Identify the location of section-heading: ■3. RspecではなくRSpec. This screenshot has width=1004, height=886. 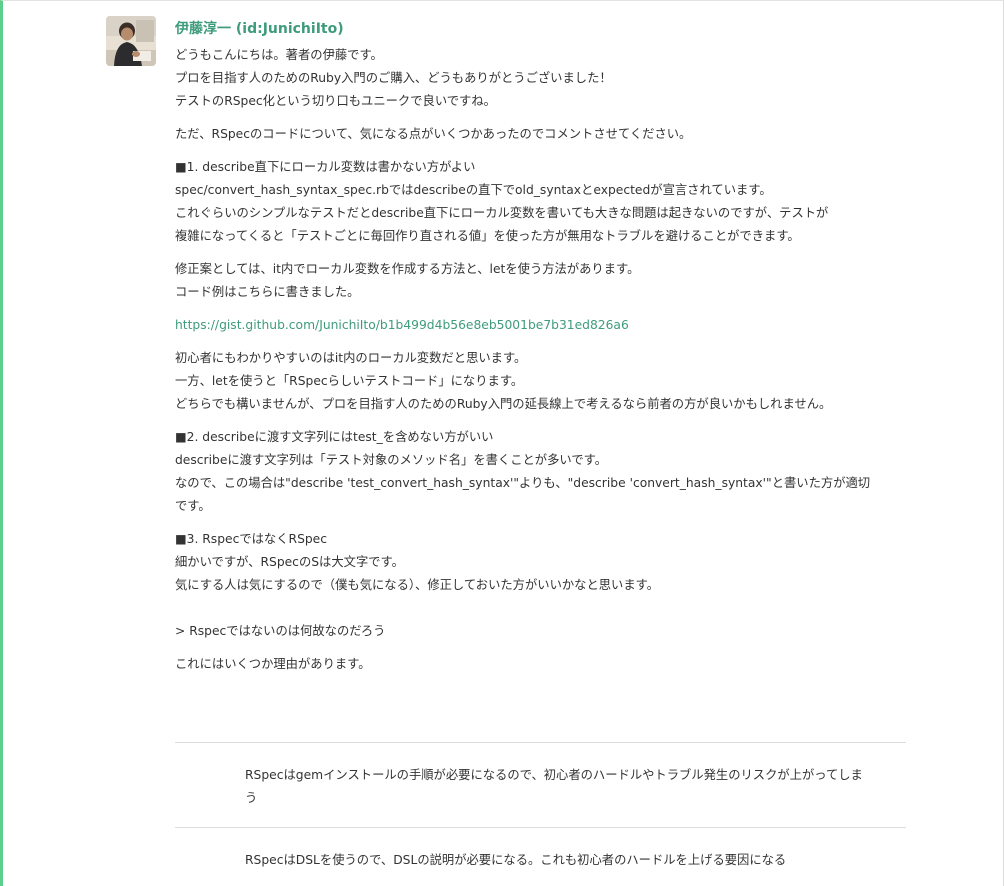
(251, 539).